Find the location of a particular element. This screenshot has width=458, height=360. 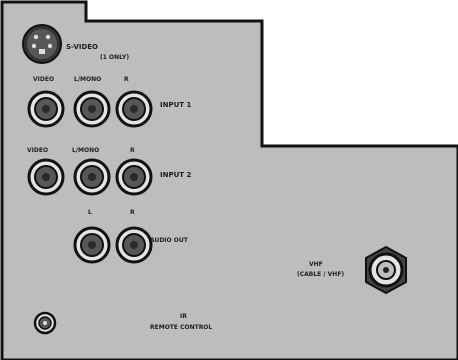

input1-label: INPUT 1 is located at coordinates (176, 105).